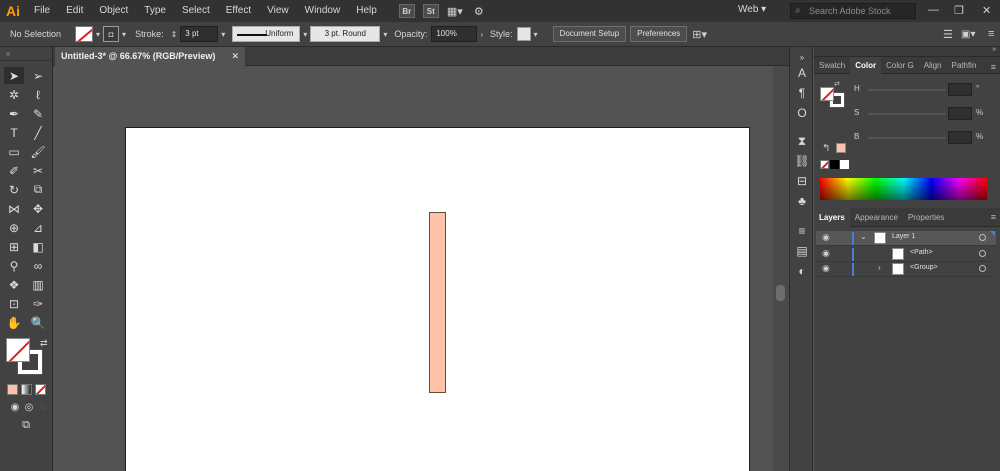  Describe the element at coordinates (921, 252) in the screenshot. I see `layer-name: <Path>` at that location.